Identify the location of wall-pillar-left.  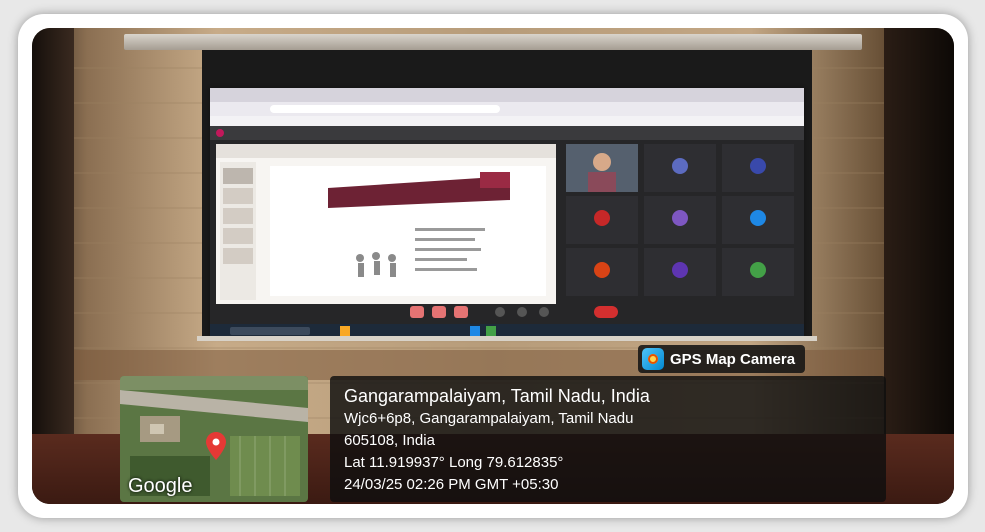
(53, 266).